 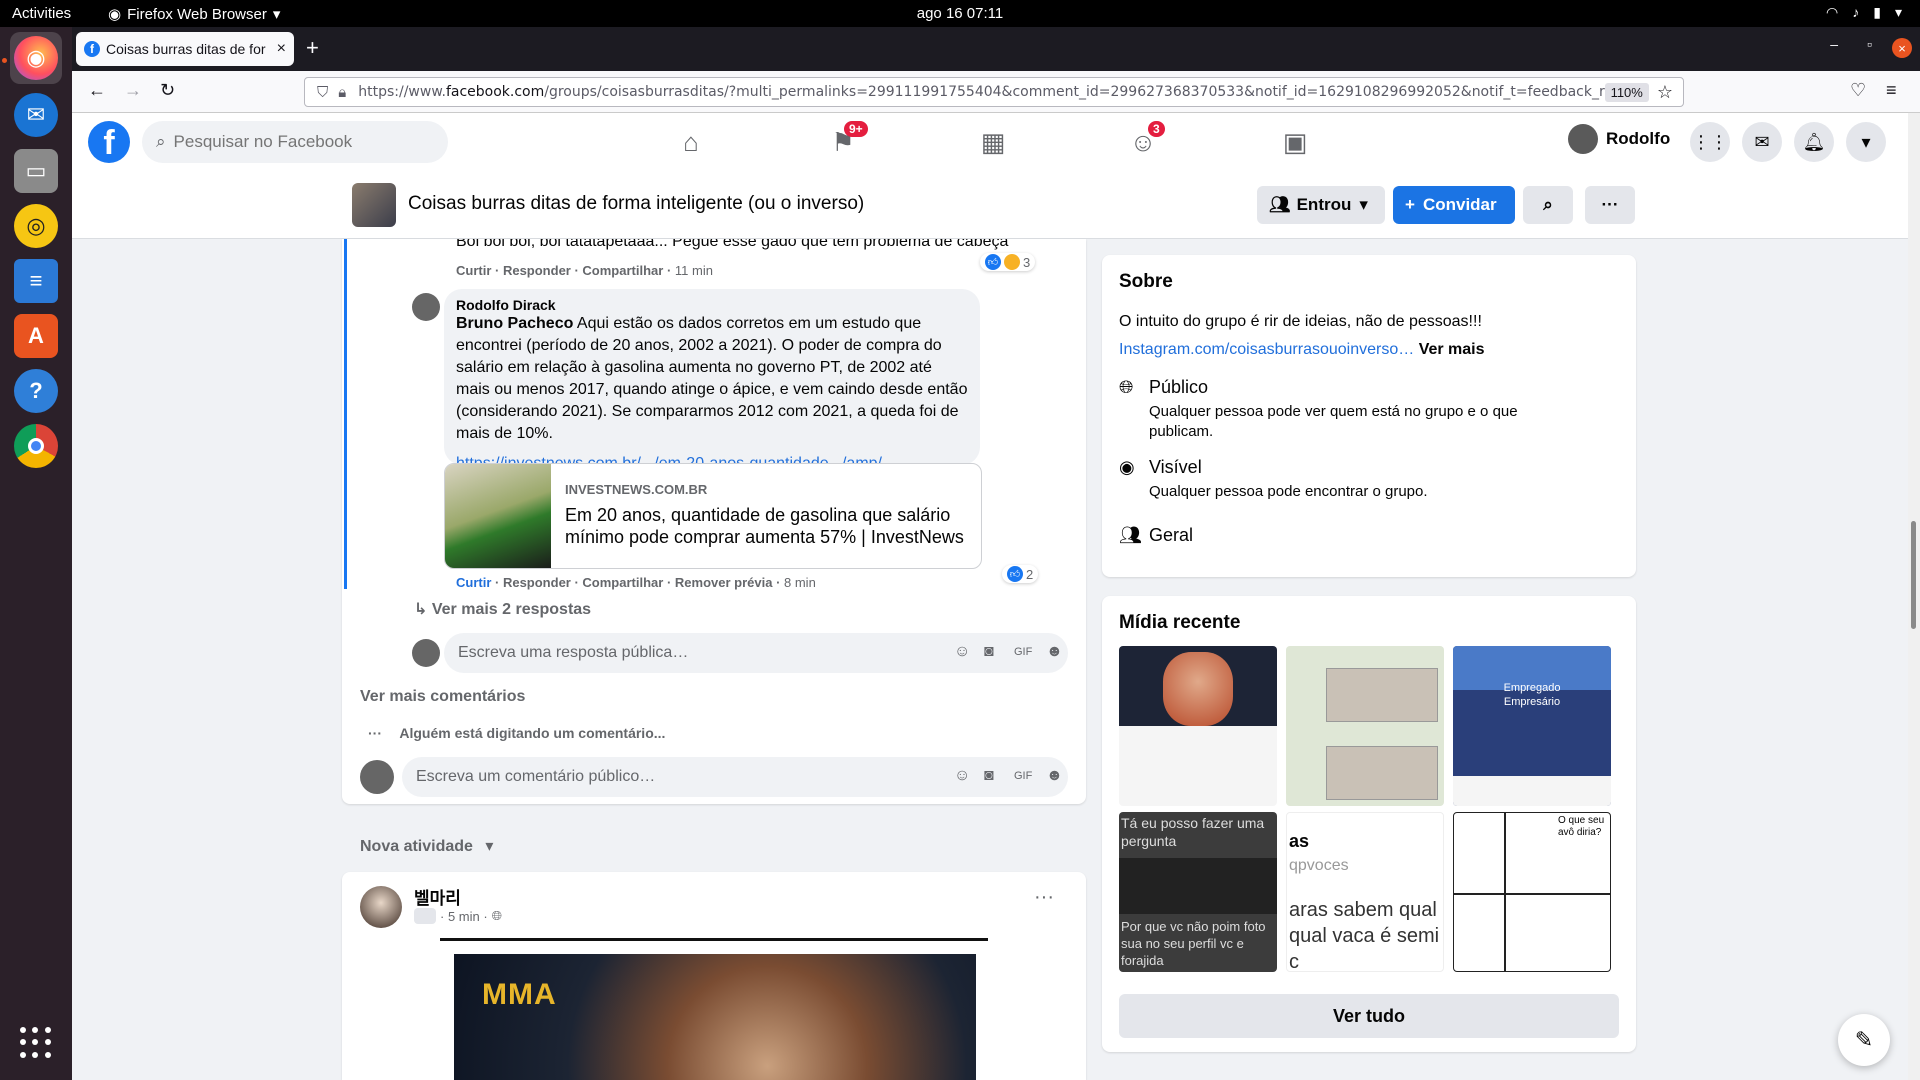 What do you see at coordinates (1452, 349) in the screenshot?
I see `see-more-link: Ver mais` at bounding box center [1452, 349].